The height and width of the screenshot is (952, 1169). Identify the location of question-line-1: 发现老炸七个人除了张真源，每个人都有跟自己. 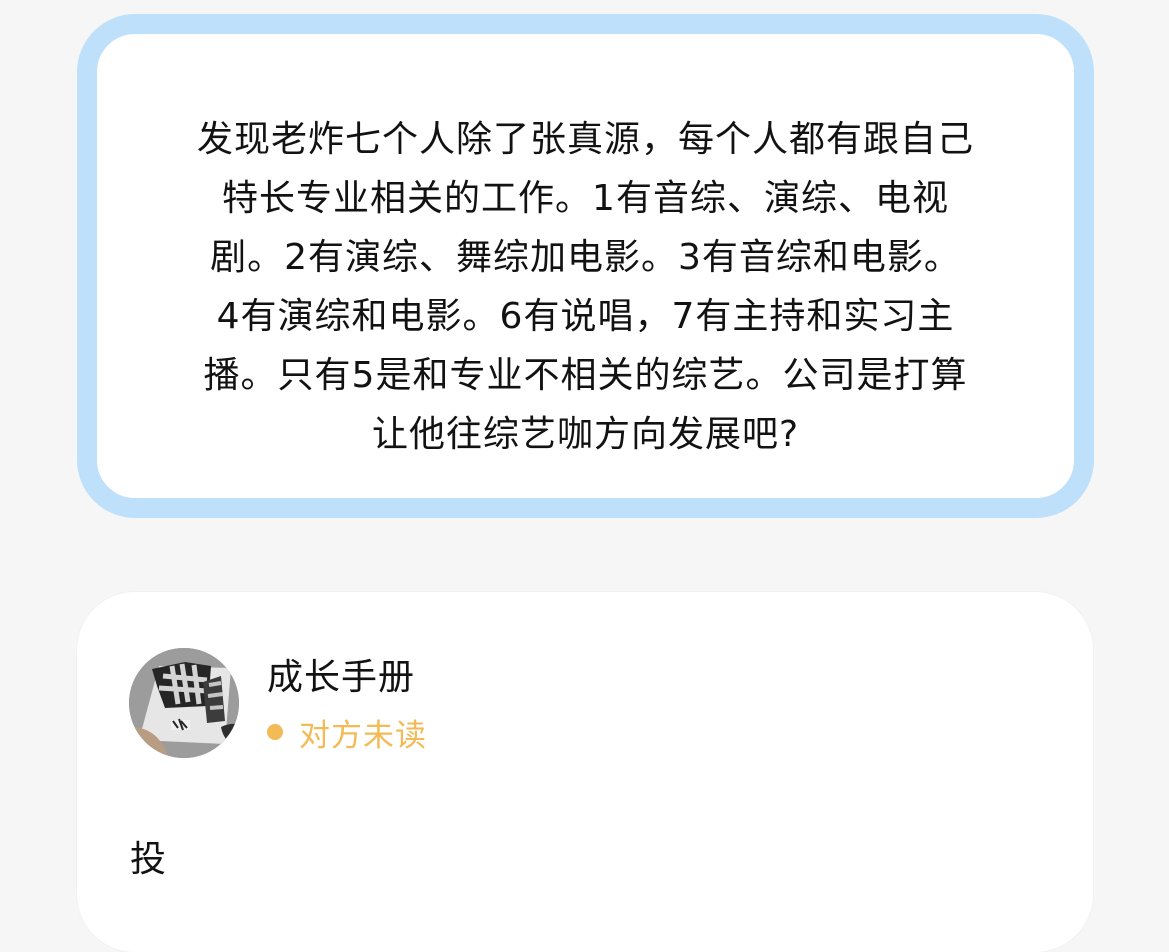
(585, 139).